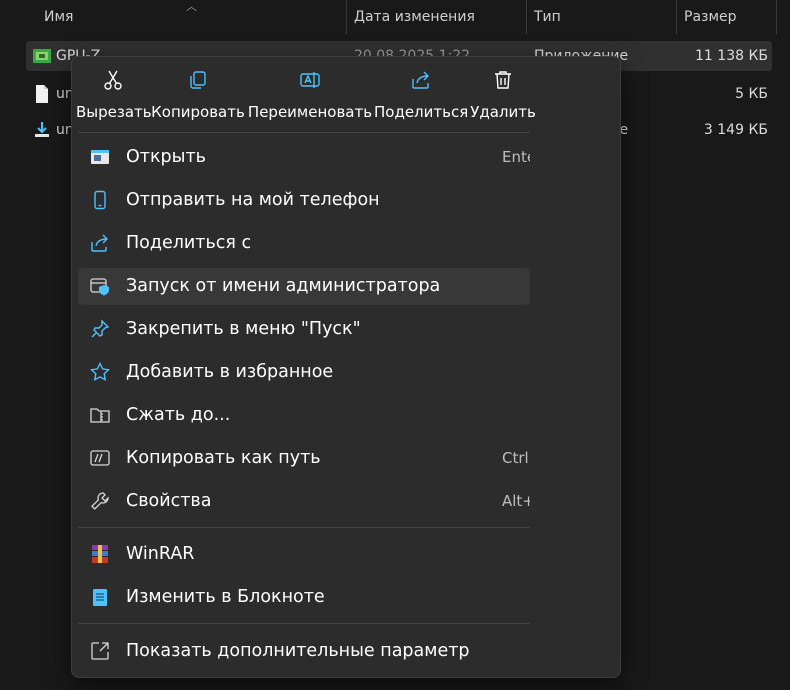  Describe the element at coordinates (58, 17) in the screenshot. I see `column-name-header: Имя` at that location.